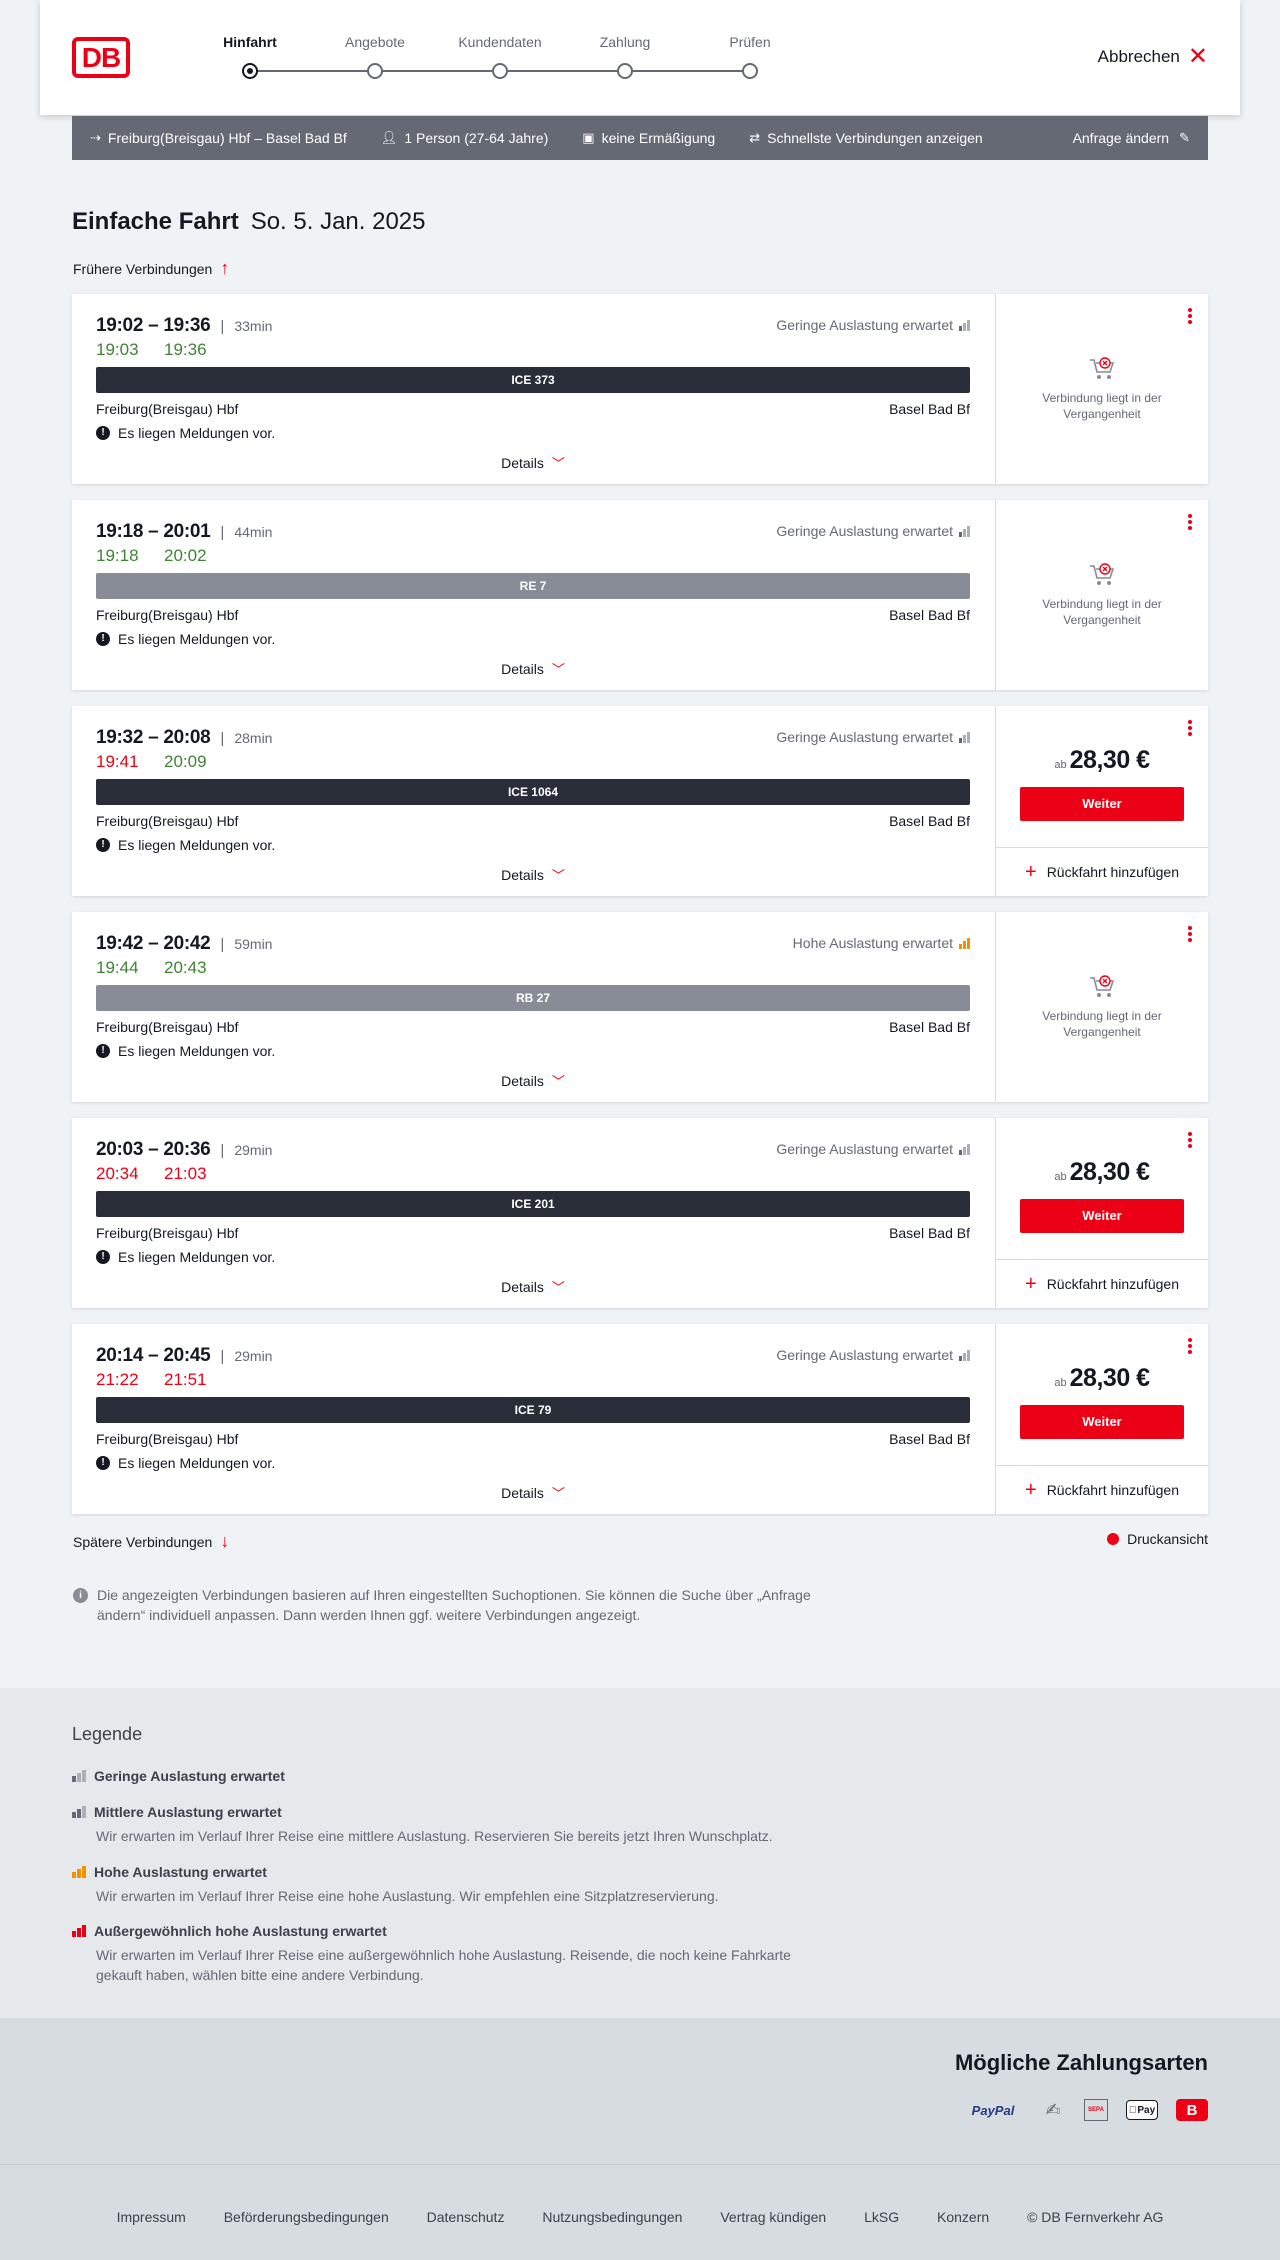  I want to click on route-arrow-icon: ⇢, so click(95, 137).